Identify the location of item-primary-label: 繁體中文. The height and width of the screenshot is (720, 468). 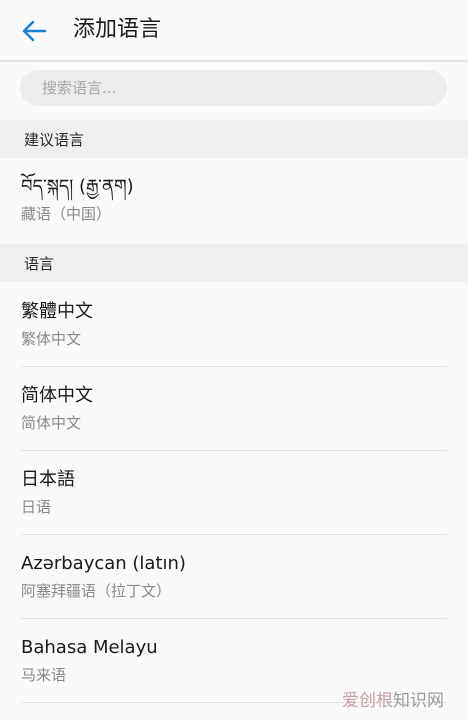
(57, 311).